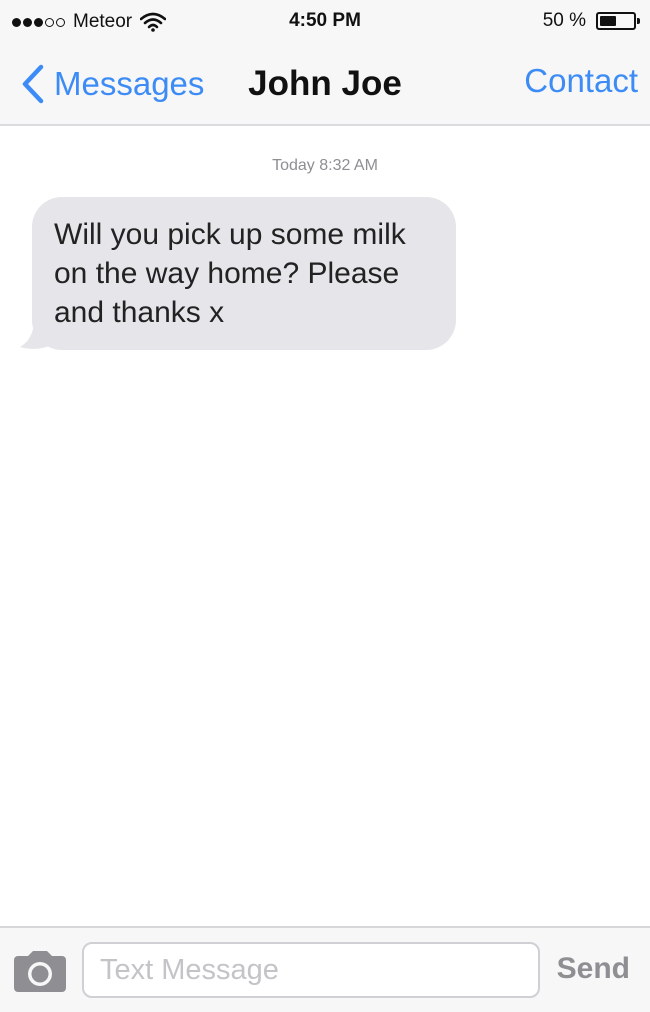  Describe the element at coordinates (325, 165) in the screenshot. I see `message-timestamp: Today 8:32 AM` at that location.